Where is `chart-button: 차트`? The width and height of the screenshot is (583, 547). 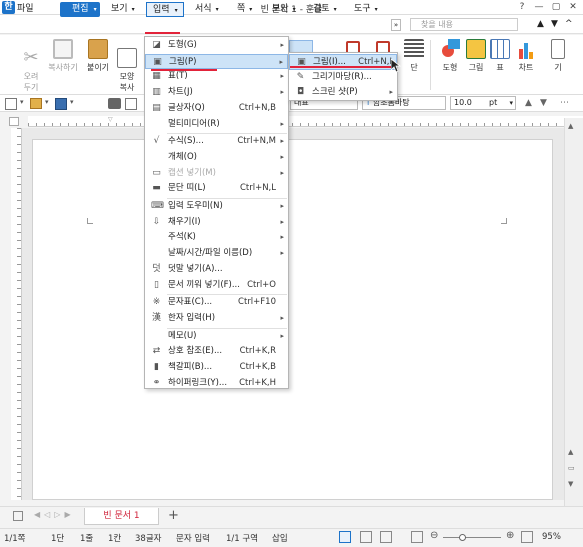 chart-button: 차트 is located at coordinates (526, 66).